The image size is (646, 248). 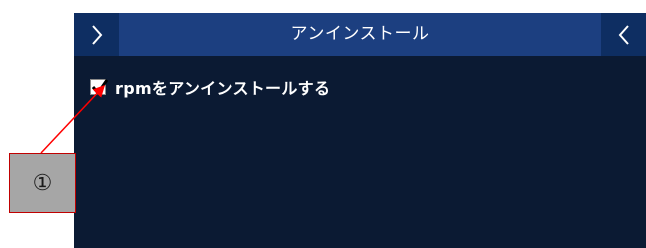 I want to click on annotation-marker-box: ①, so click(x=42, y=183).